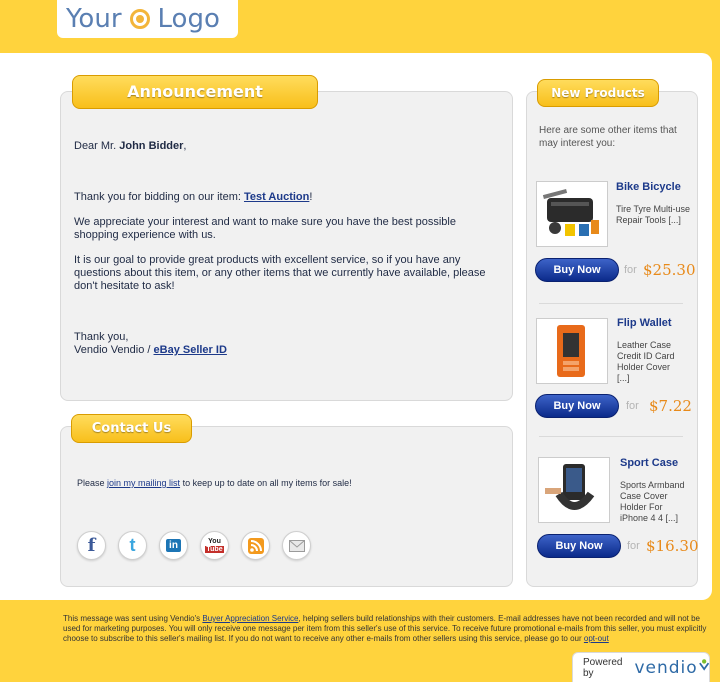 Image resolution: width=720 pixels, height=682 pixels. I want to click on product-image-wallet-case, so click(572, 351).